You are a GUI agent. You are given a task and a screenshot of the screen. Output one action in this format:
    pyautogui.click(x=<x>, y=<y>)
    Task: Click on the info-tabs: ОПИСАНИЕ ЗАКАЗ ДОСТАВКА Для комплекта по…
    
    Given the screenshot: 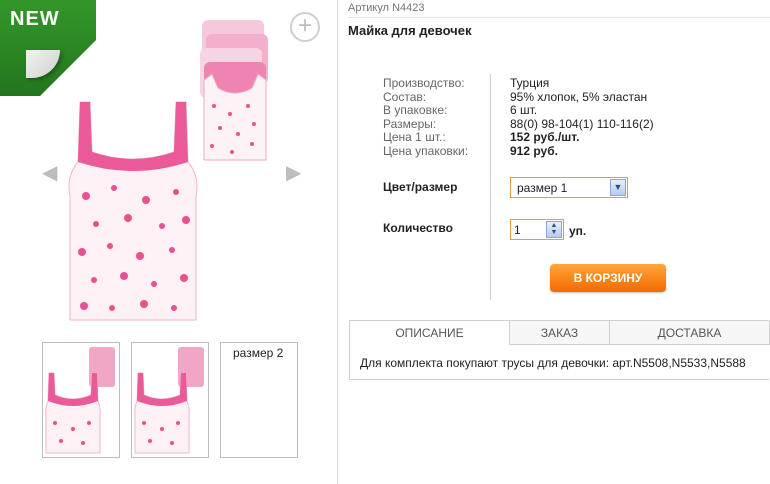 What is the action you would take?
    pyautogui.click(x=559, y=350)
    